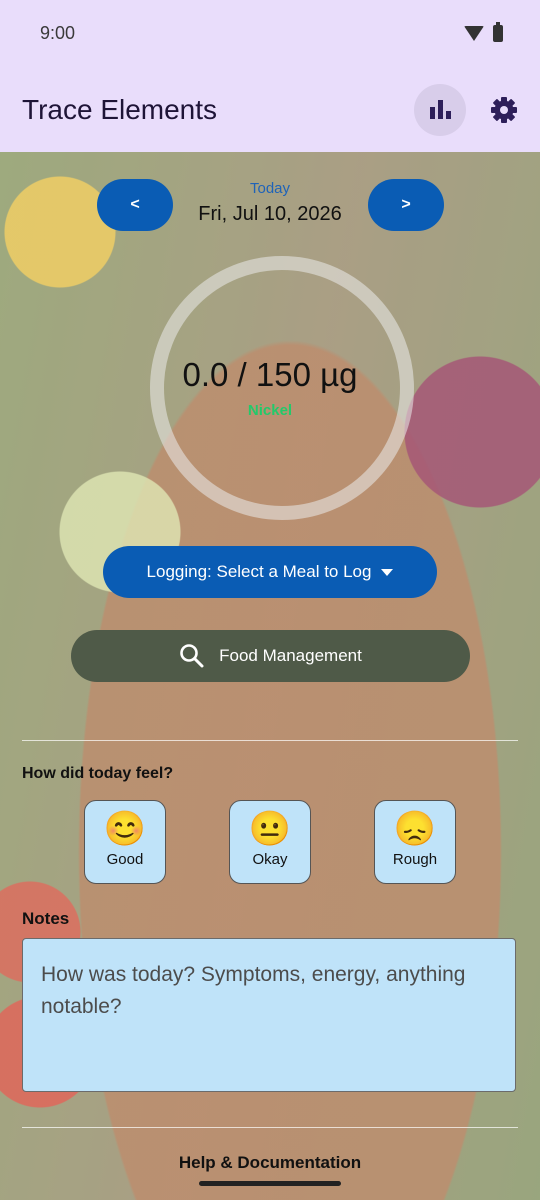 The width and height of the screenshot is (540, 1200). Describe the element at coordinates (259, 571) in the screenshot. I see `logging-label: Logging: Select a Meal to Log` at that location.